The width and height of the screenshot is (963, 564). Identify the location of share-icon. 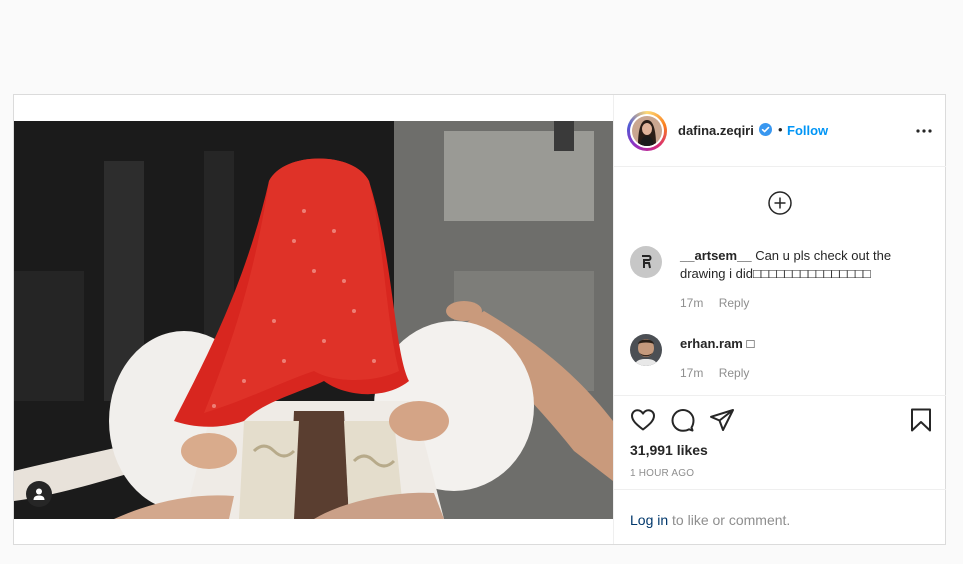
(722, 420).